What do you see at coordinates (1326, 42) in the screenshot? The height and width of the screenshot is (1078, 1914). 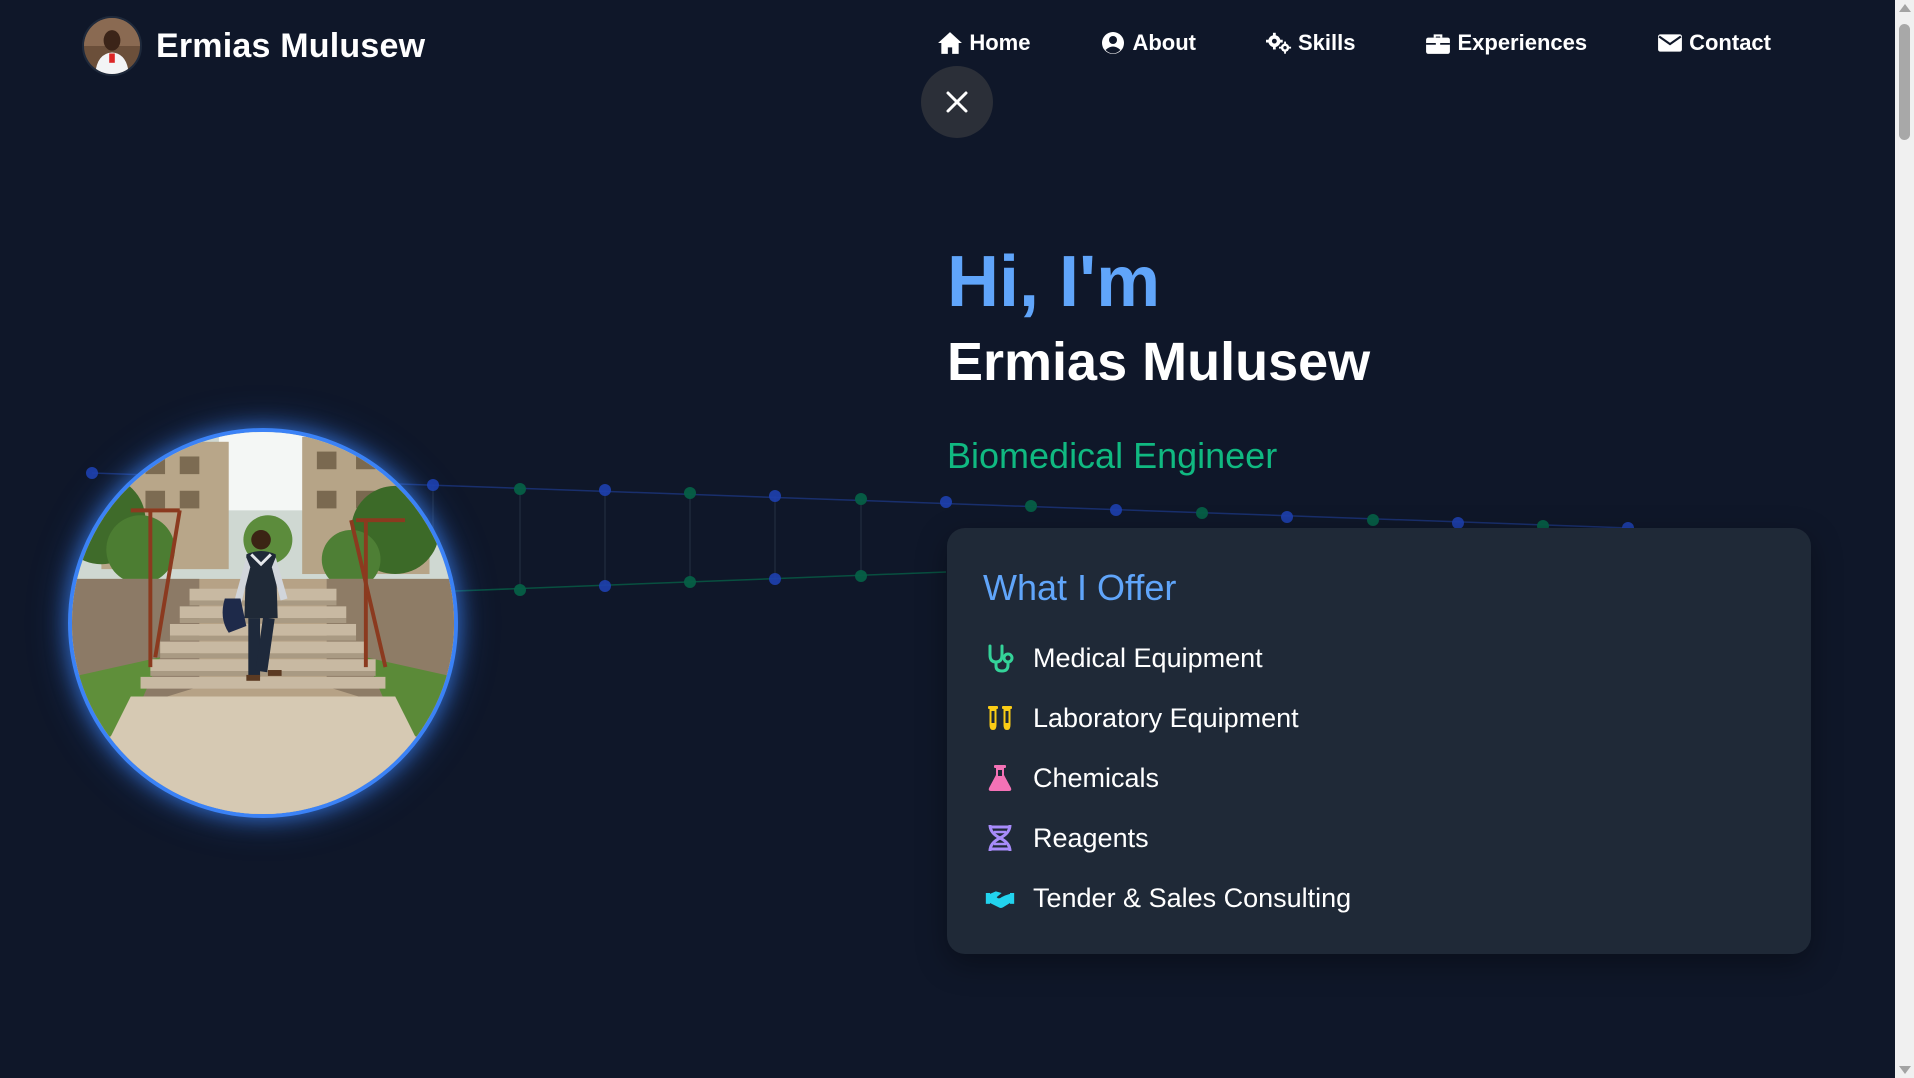 I see `nav-skills-label: Skills` at bounding box center [1326, 42].